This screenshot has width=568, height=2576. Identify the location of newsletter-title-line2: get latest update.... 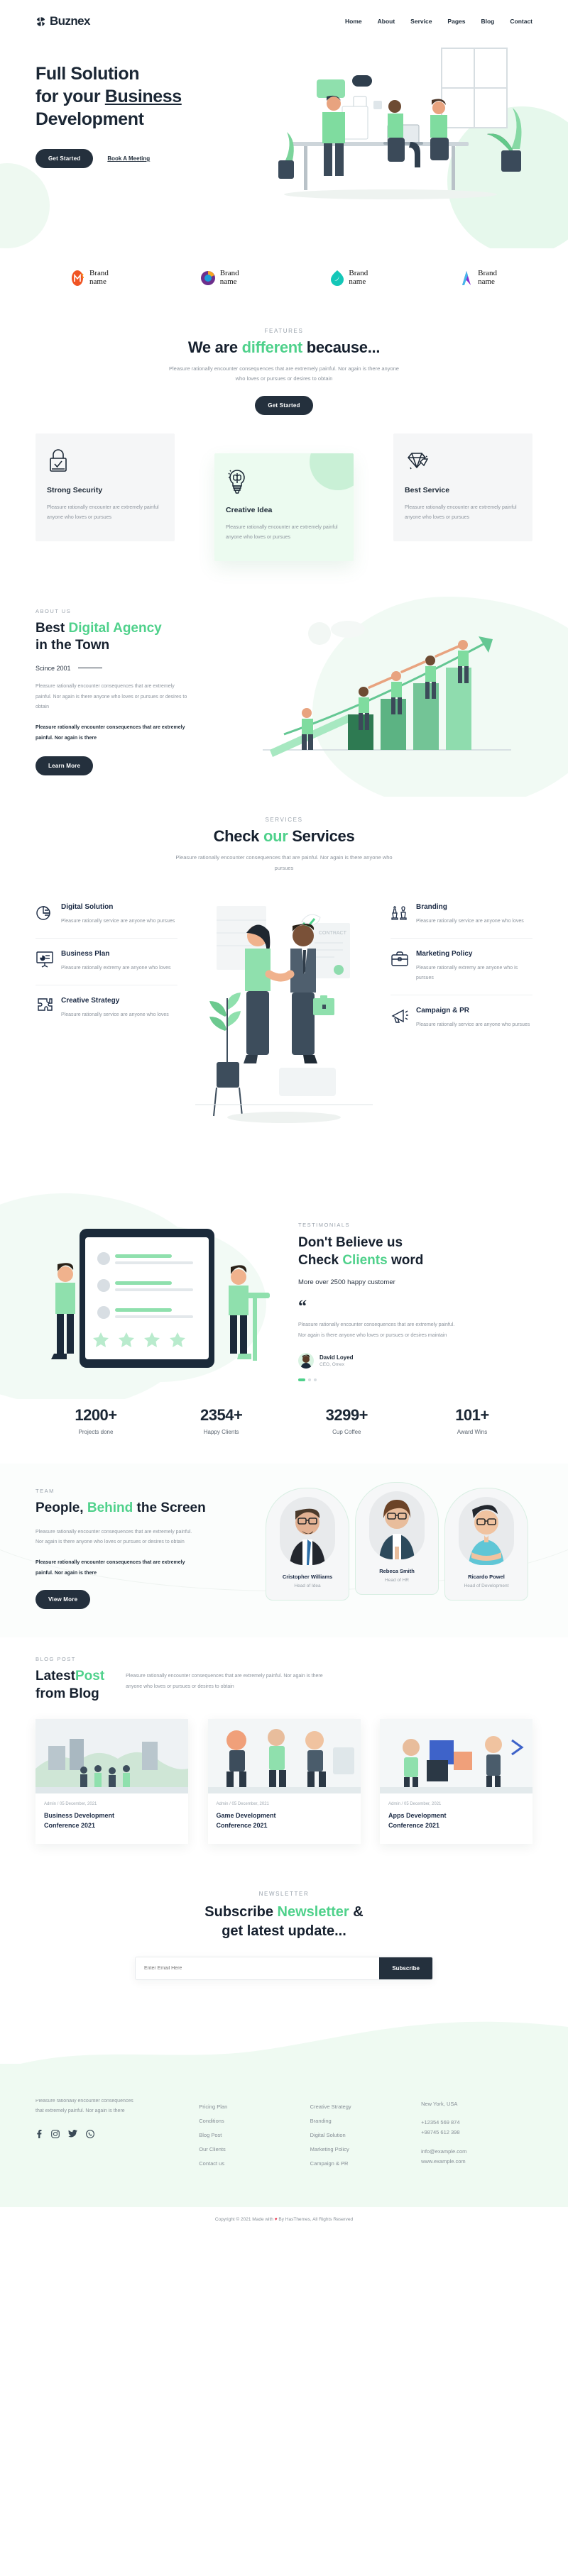
(284, 1931).